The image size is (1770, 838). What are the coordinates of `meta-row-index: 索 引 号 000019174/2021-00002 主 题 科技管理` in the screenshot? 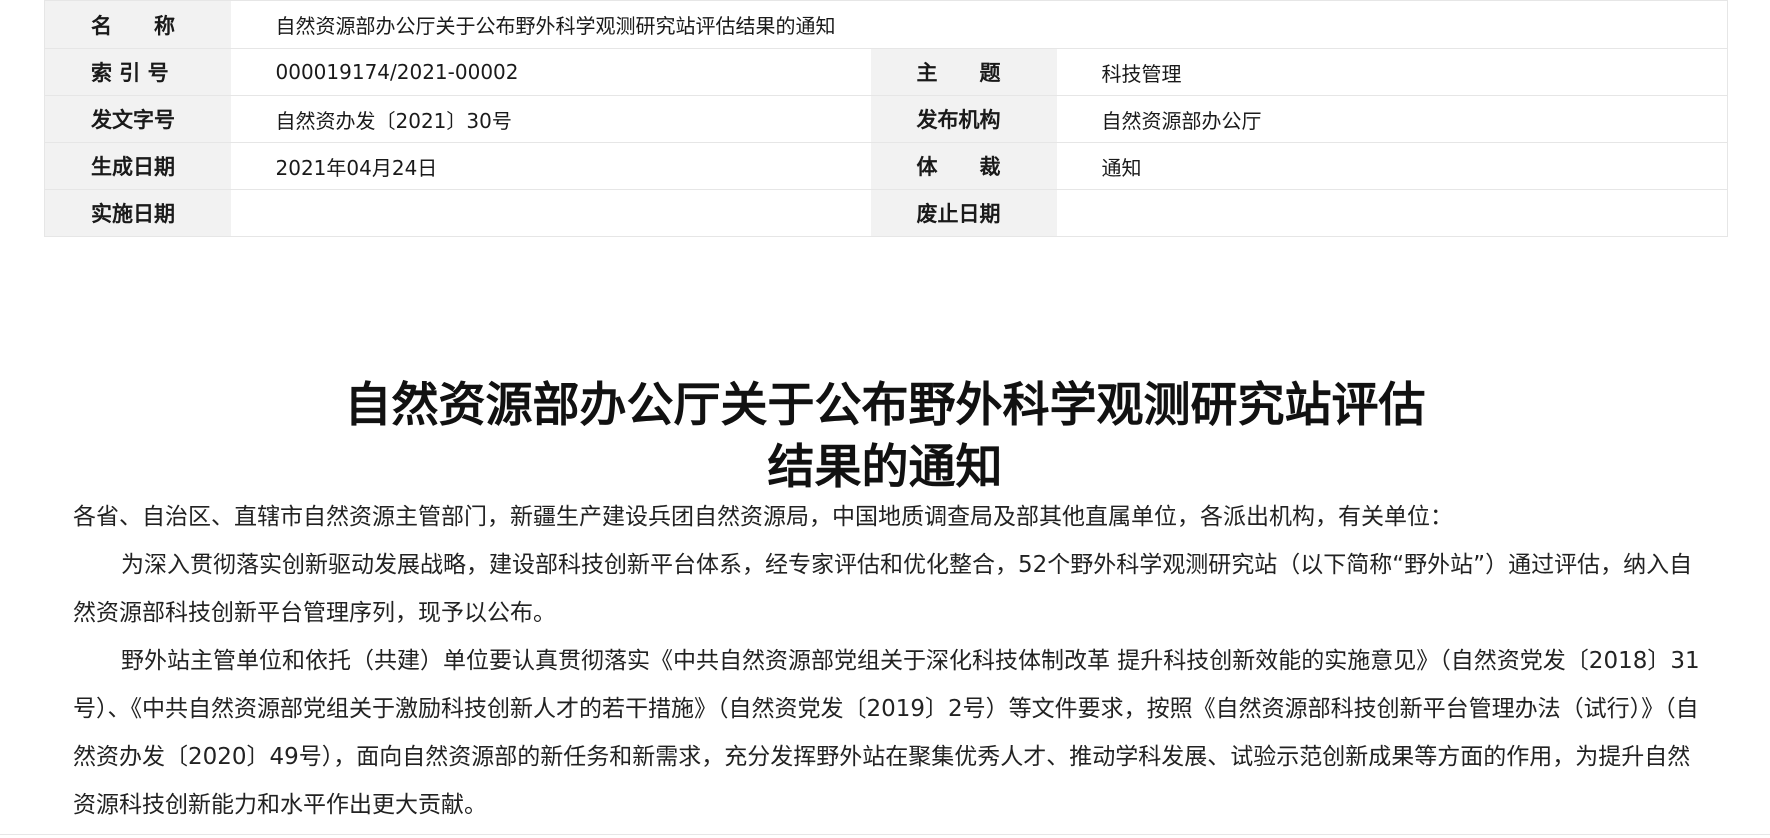 It's located at (886, 72).